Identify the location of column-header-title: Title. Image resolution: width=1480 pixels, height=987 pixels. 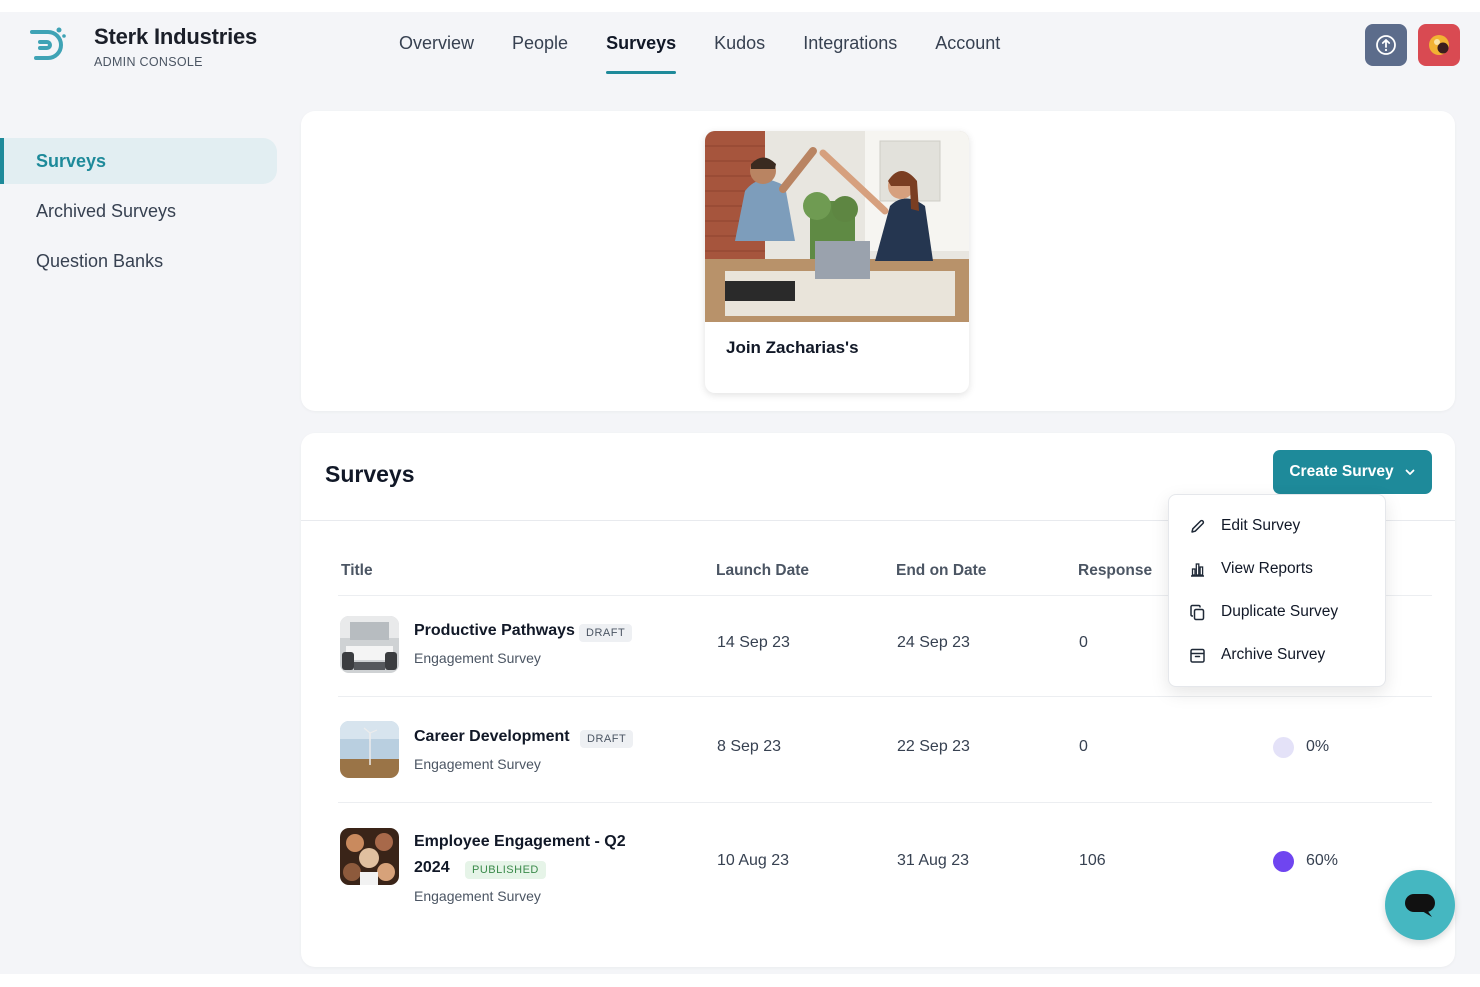
(357, 571).